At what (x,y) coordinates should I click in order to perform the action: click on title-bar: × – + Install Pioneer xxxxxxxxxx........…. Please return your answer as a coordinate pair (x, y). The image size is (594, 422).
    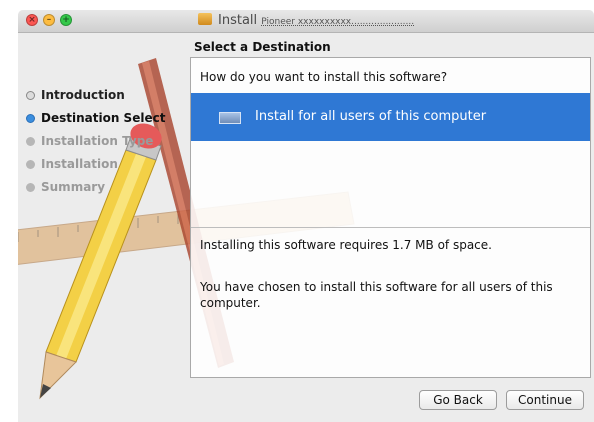
    Looking at the image, I should click on (306, 21).